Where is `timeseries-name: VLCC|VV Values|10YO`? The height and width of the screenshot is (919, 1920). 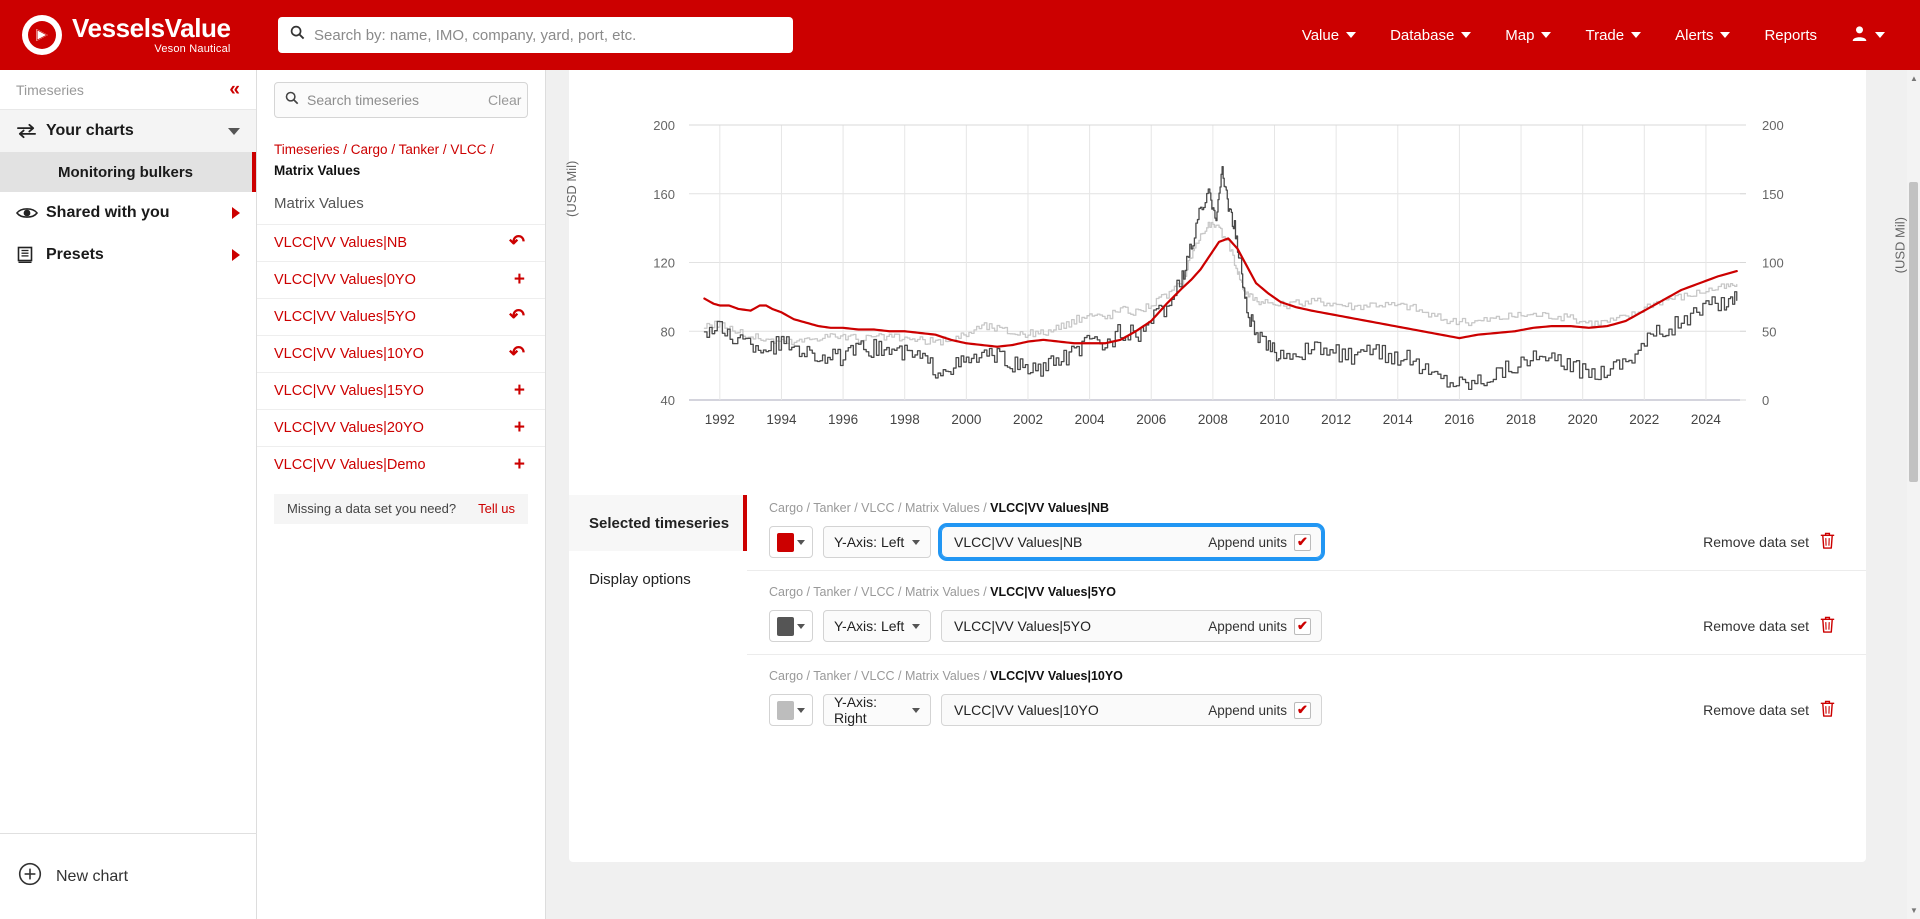 timeseries-name: VLCC|VV Values|10YO is located at coordinates (349, 353).